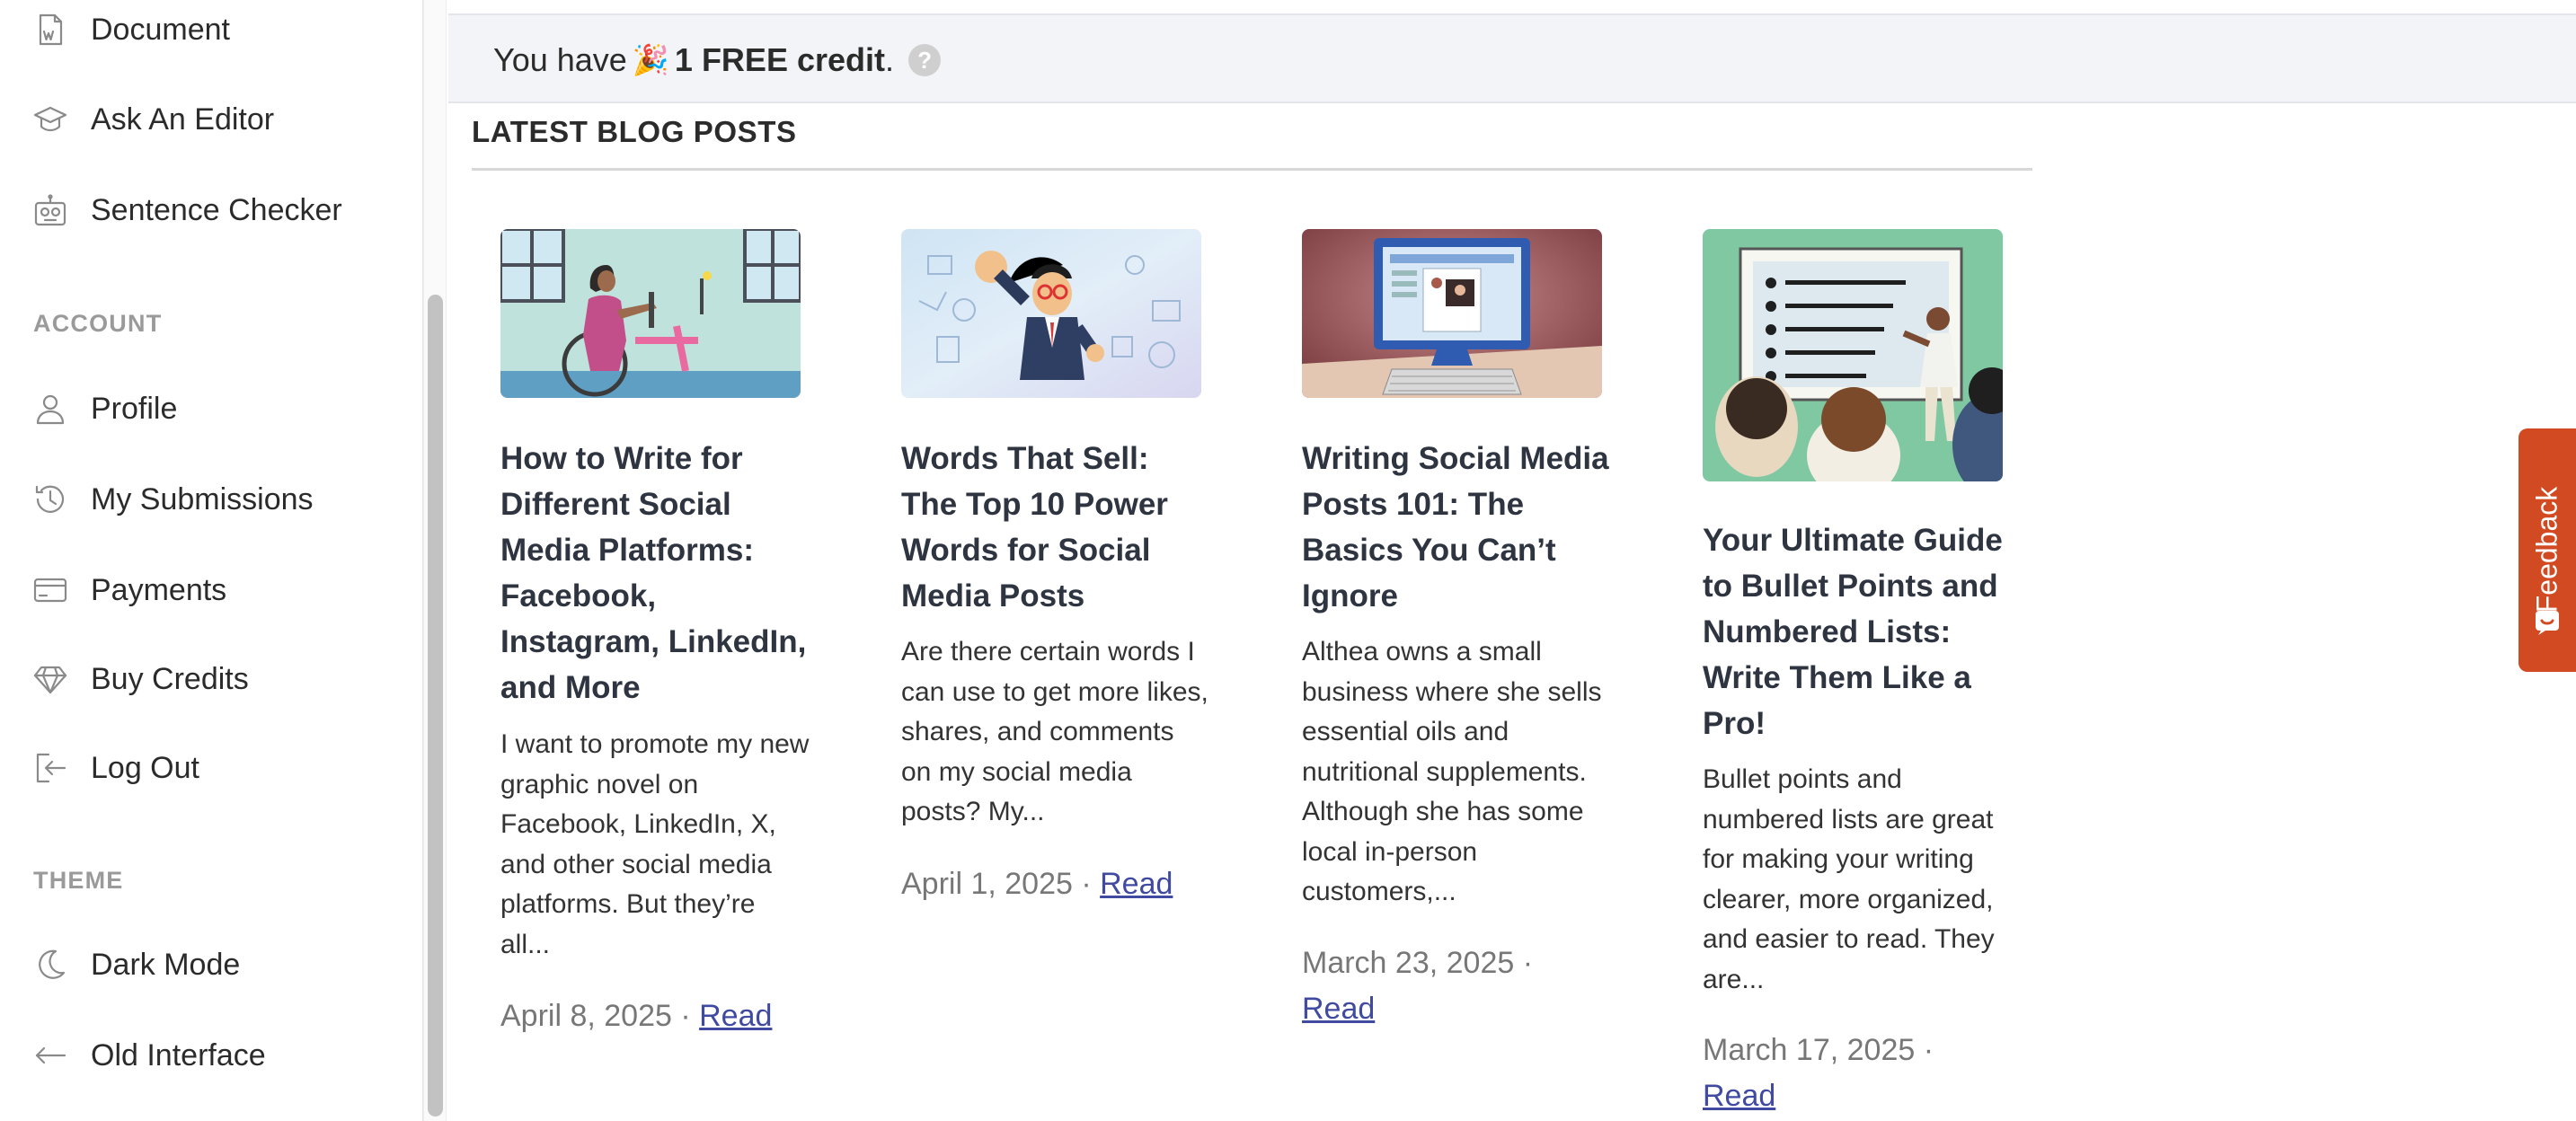 This screenshot has width=2576, height=1121. Describe the element at coordinates (202, 498) in the screenshot. I see `sidebar-item-label: My Submissions` at that location.